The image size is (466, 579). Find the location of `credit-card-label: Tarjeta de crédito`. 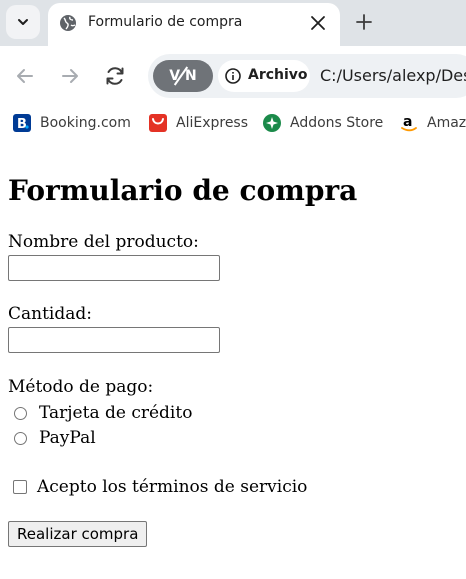

credit-card-label: Tarjeta de crédito is located at coordinates (116, 413).